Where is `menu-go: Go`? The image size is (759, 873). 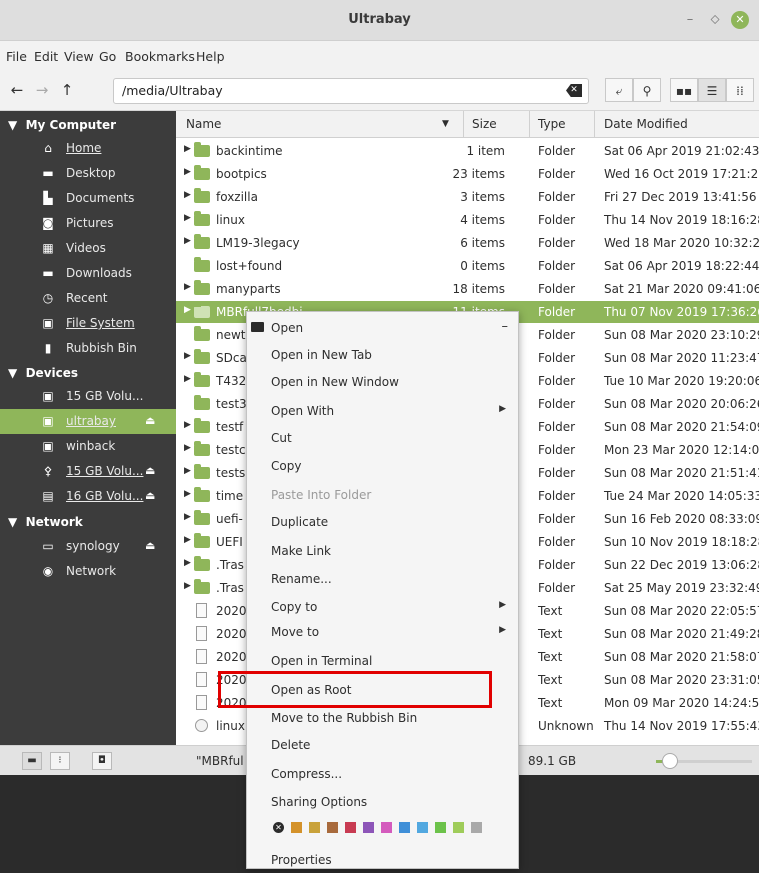 menu-go: Go is located at coordinates (107, 56).